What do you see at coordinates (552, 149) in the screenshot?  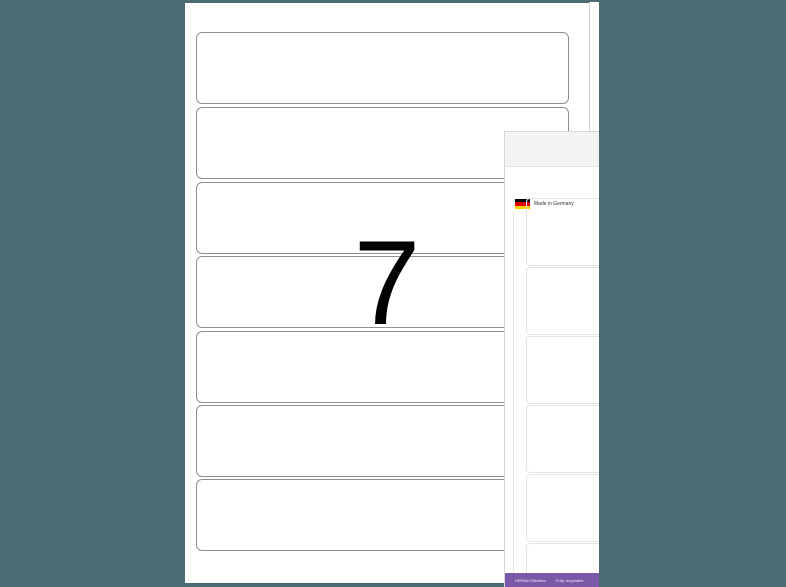 I see `packaging-header` at bounding box center [552, 149].